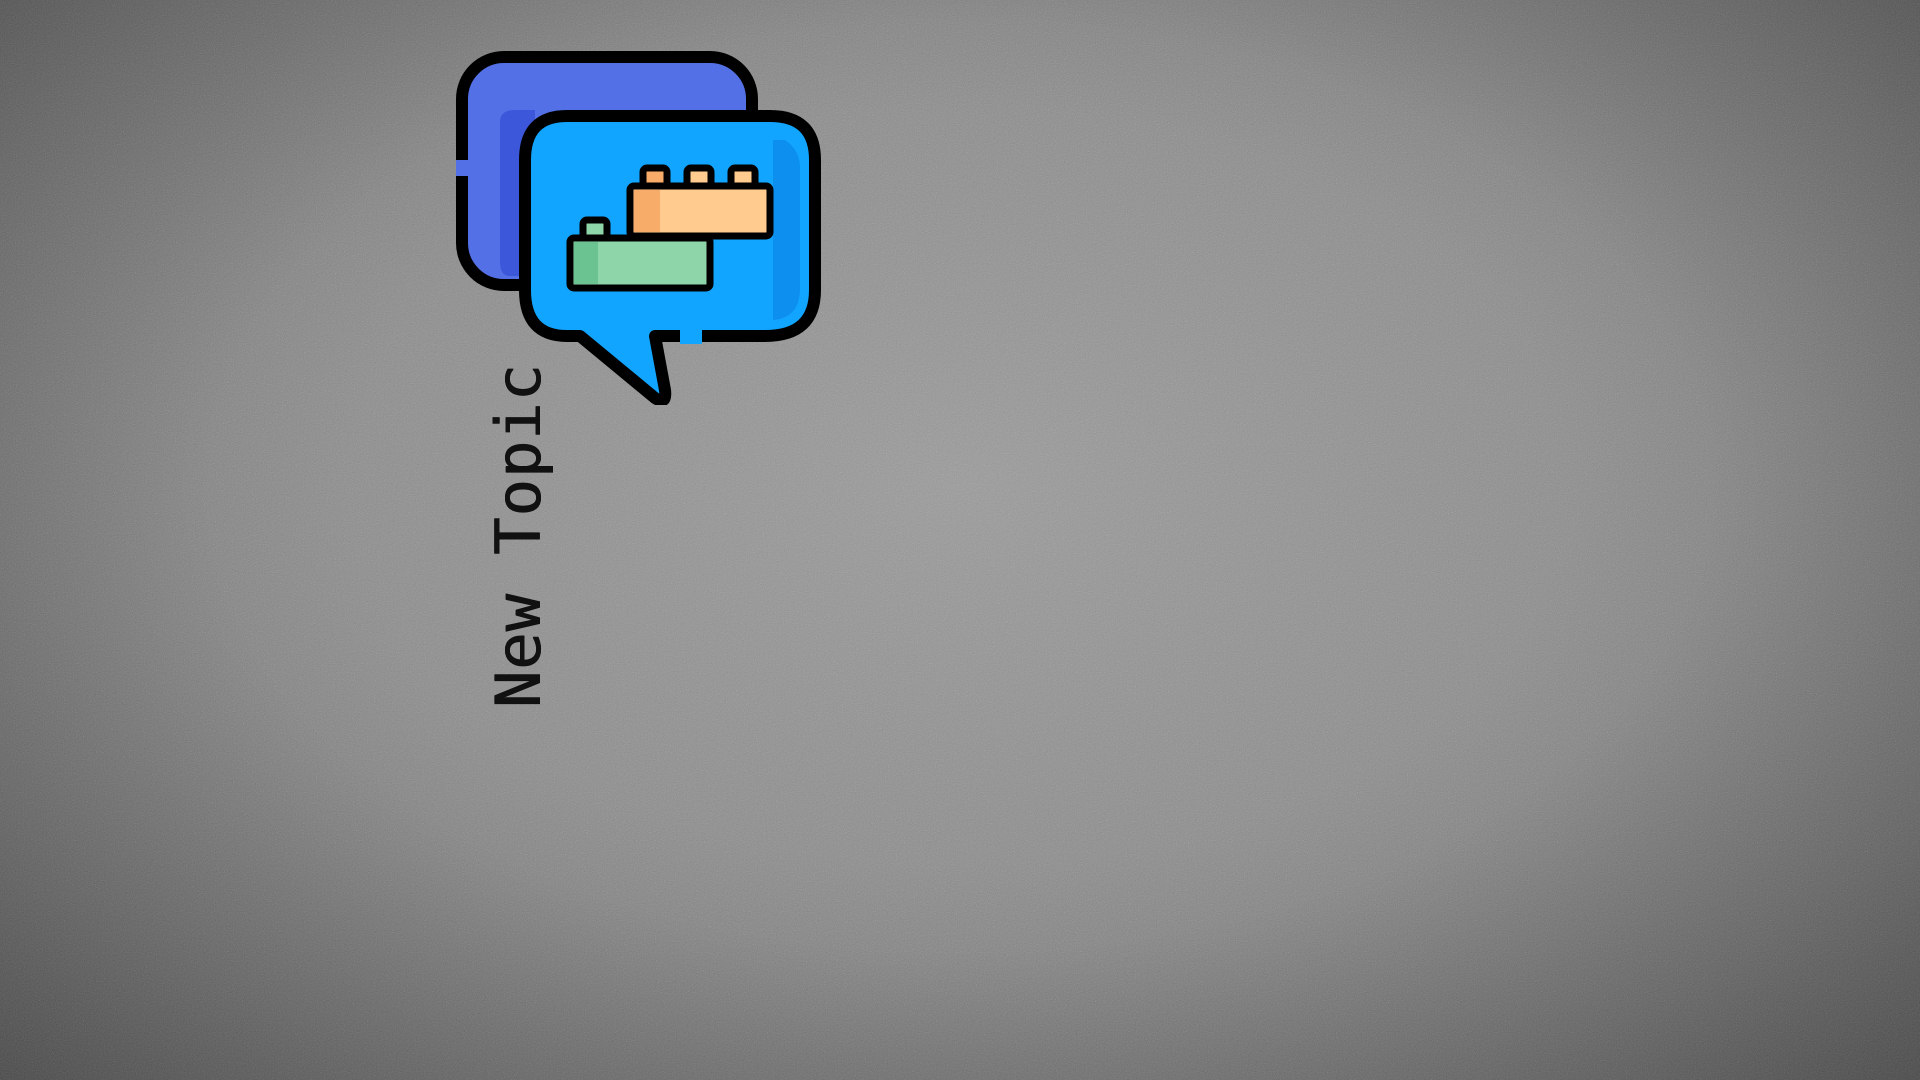  Describe the element at coordinates (518, 535) in the screenshot. I see `topic-label: New Topic` at that location.